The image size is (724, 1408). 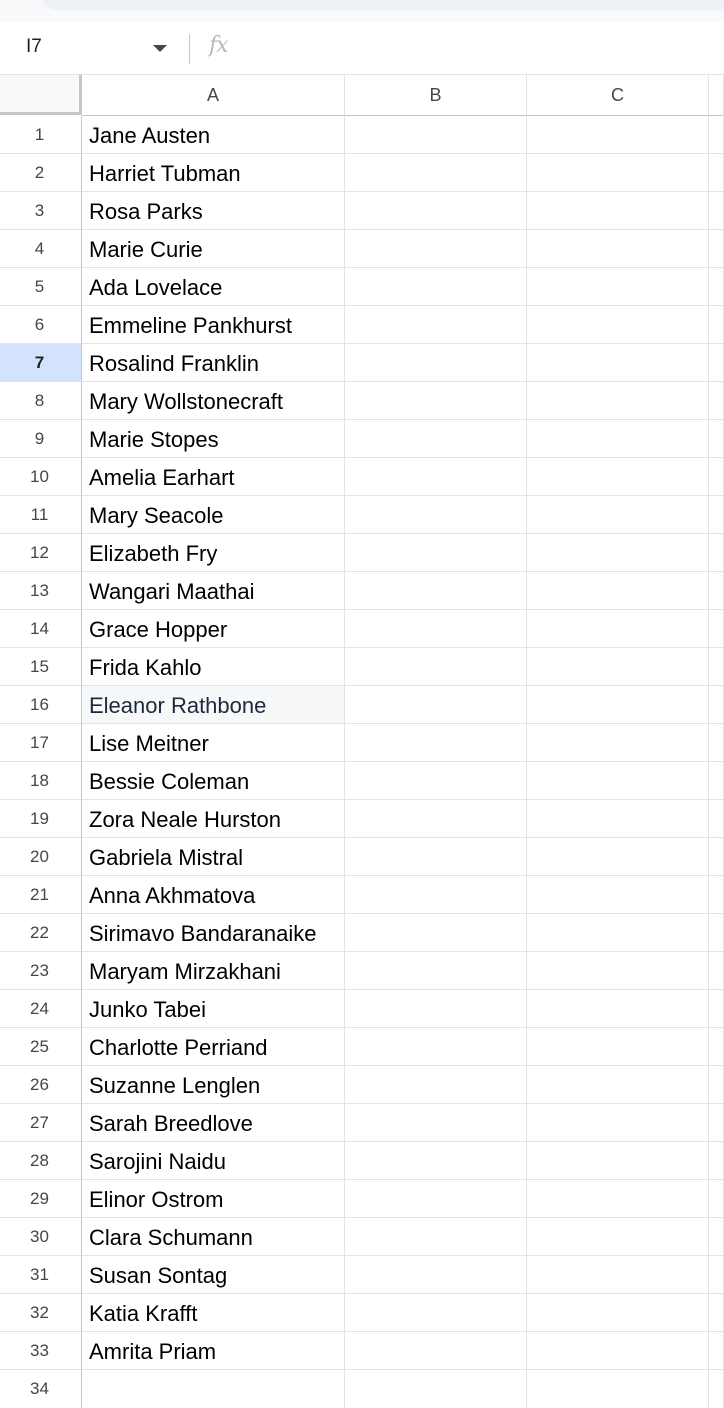 I want to click on row-header: 20, so click(x=41, y=857).